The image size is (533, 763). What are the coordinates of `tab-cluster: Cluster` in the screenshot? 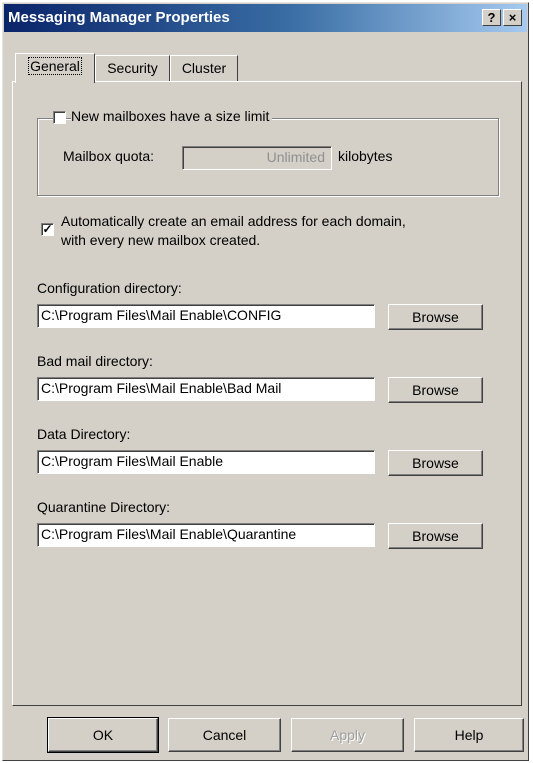 It's located at (204, 68).